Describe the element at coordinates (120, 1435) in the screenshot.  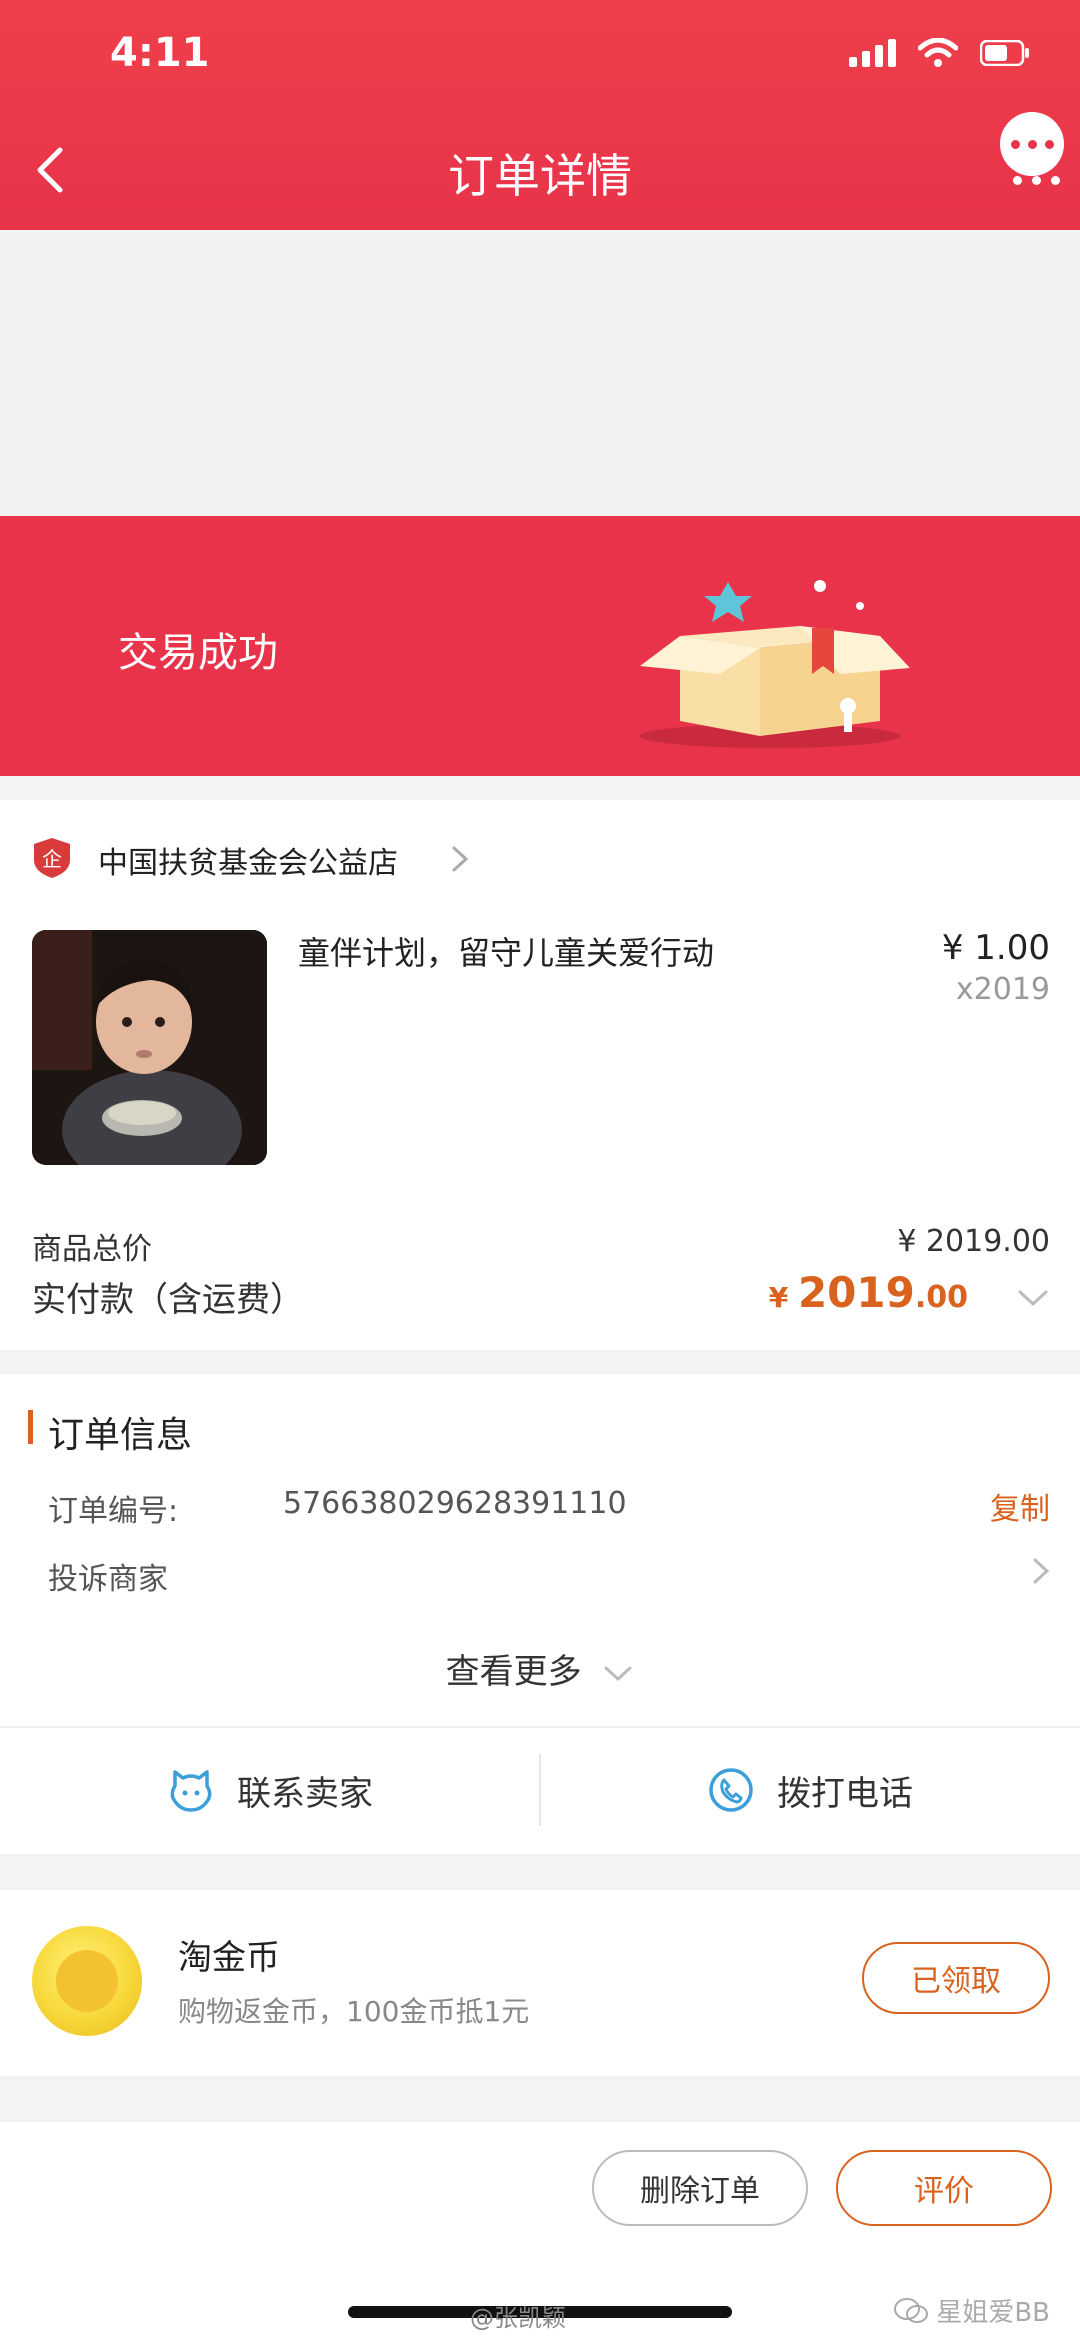
I see `order-info-title: 订单信息` at that location.